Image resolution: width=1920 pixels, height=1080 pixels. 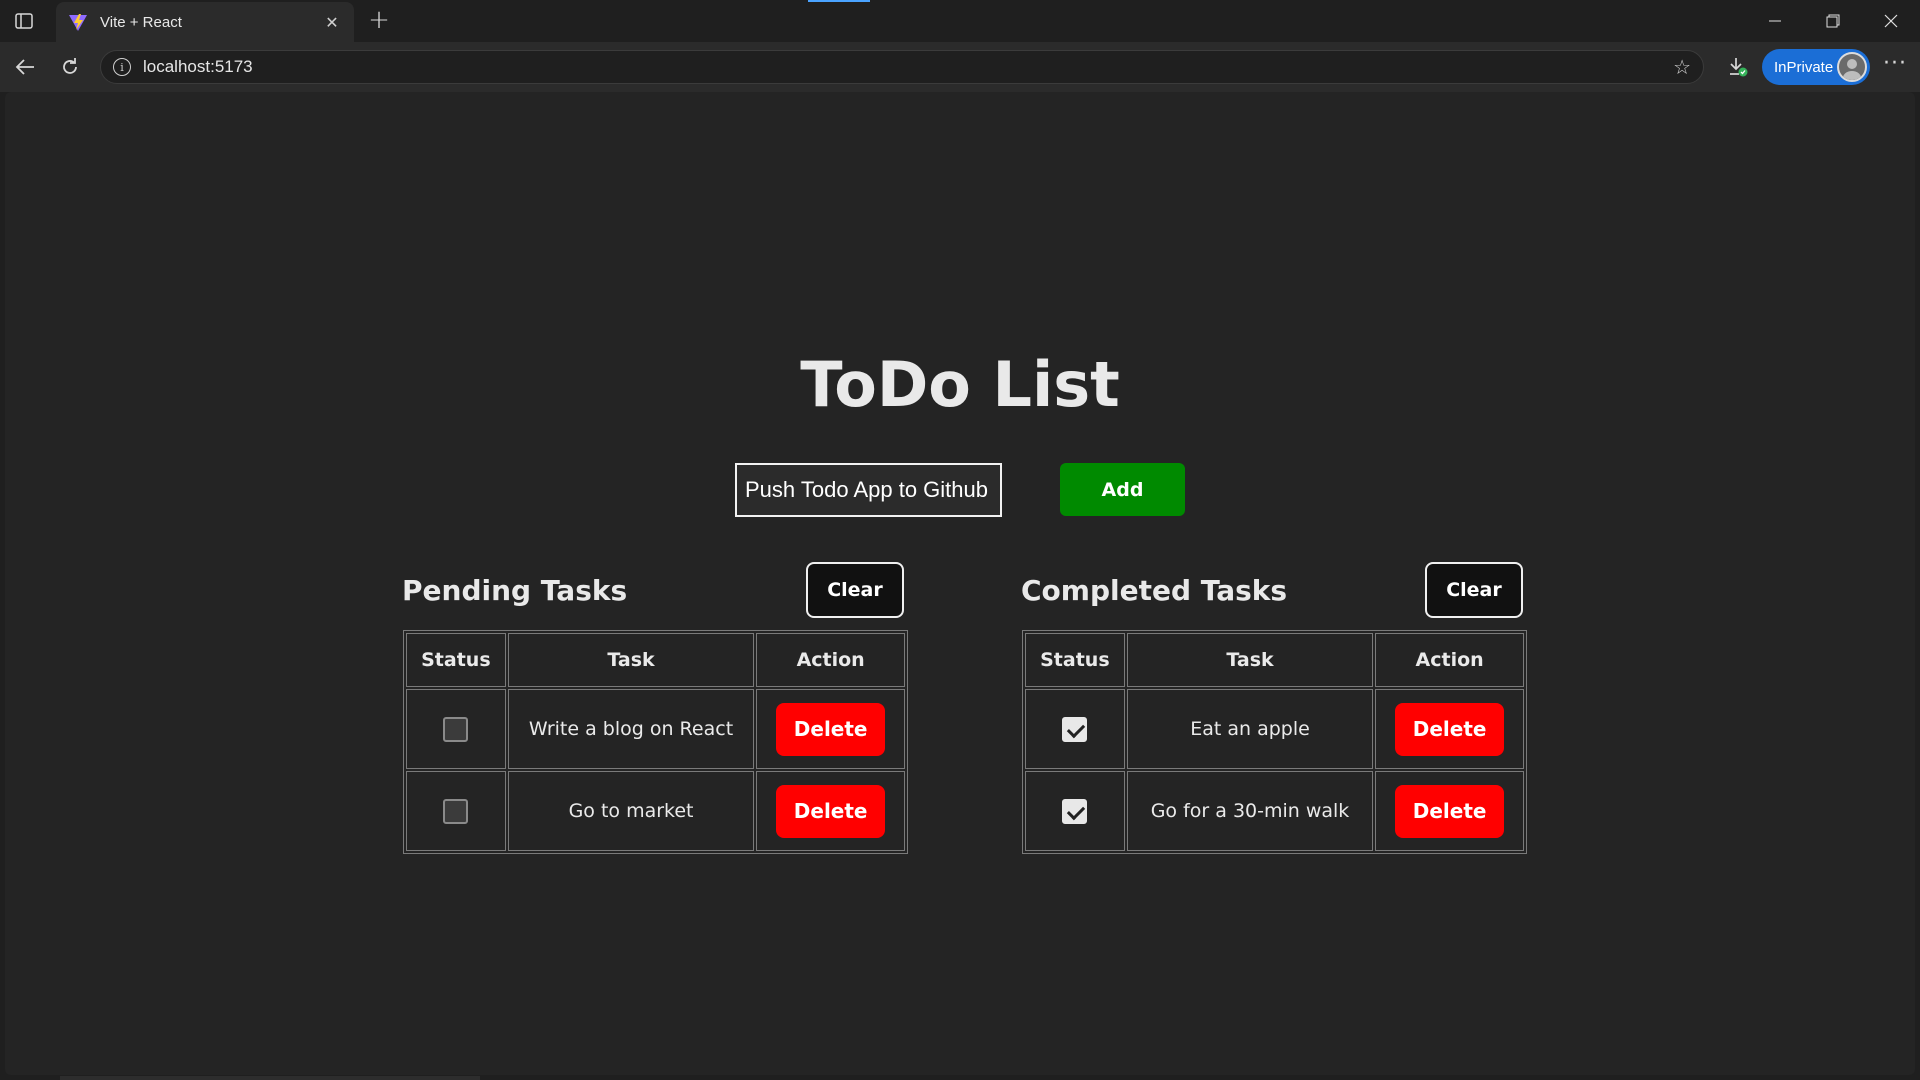 What do you see at coordinates (651, 590) in the screenshot?
I see `pending-panel-header: Pending Tasks Clear` at bounding box center [651, 590].